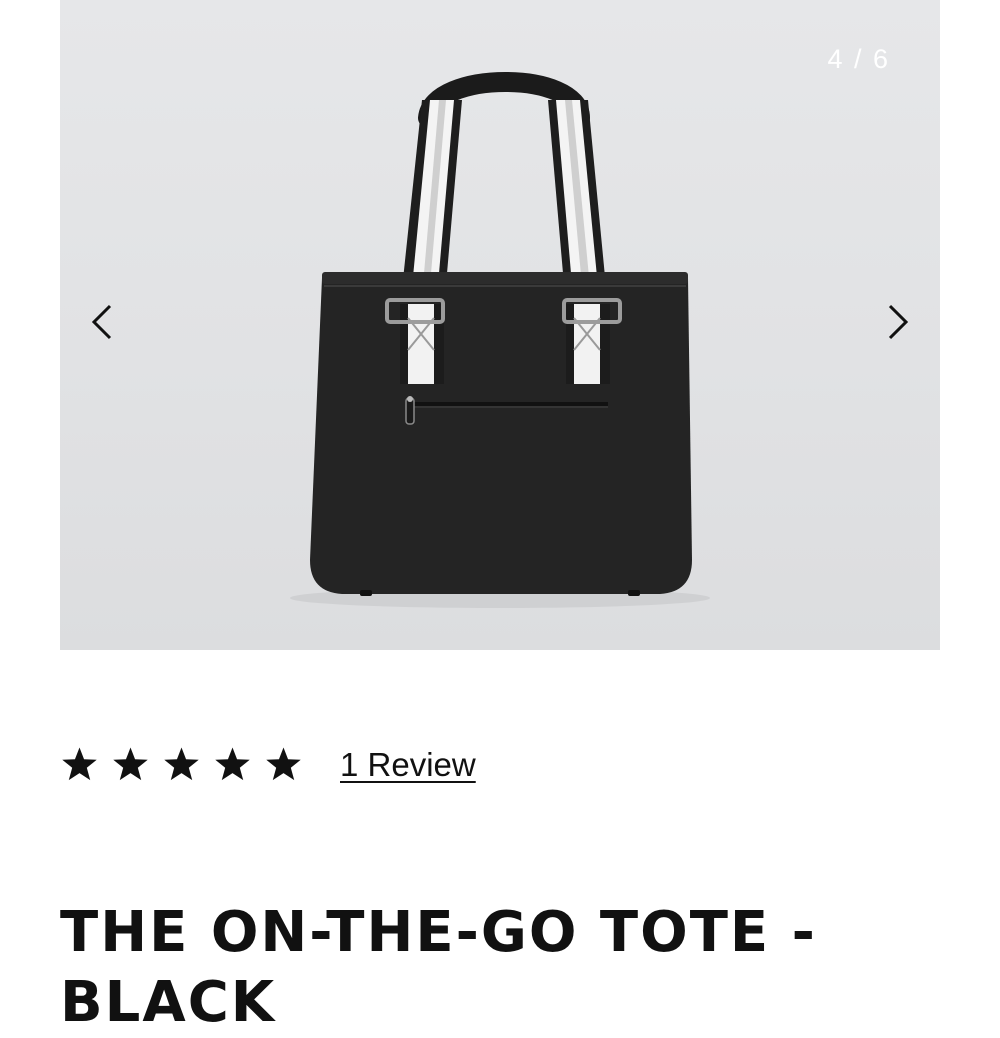  I want to click on chevron-right-icon, so click(898, 322).